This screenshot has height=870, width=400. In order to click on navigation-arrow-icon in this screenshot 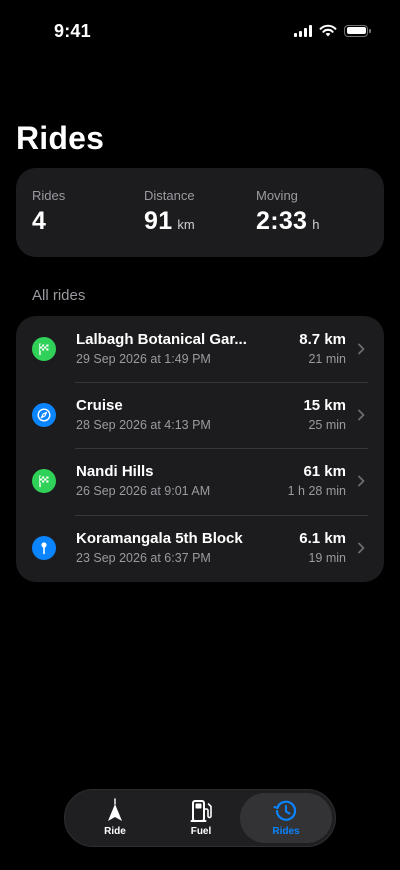, I will do `click(115, 811)`.